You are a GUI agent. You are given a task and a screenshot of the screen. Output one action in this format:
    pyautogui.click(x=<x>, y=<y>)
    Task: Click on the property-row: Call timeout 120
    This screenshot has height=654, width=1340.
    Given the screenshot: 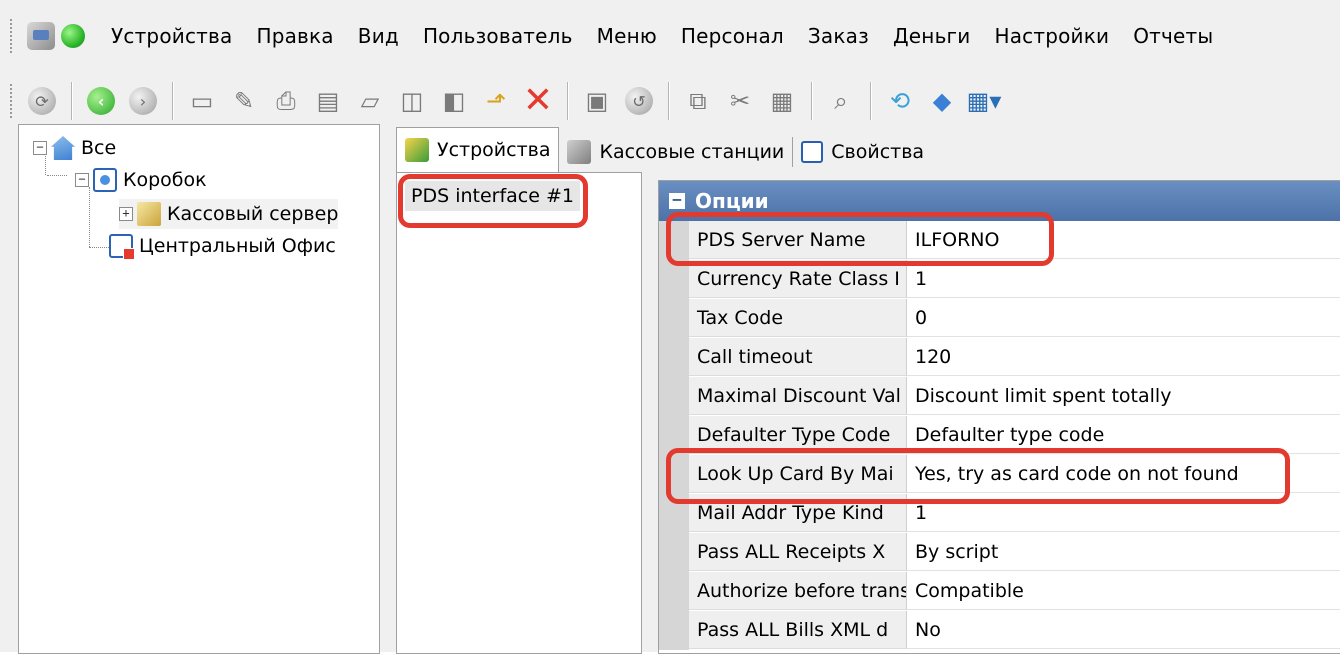 What is the action you would take?
    pyautogui.click(x=999, y=357)
    